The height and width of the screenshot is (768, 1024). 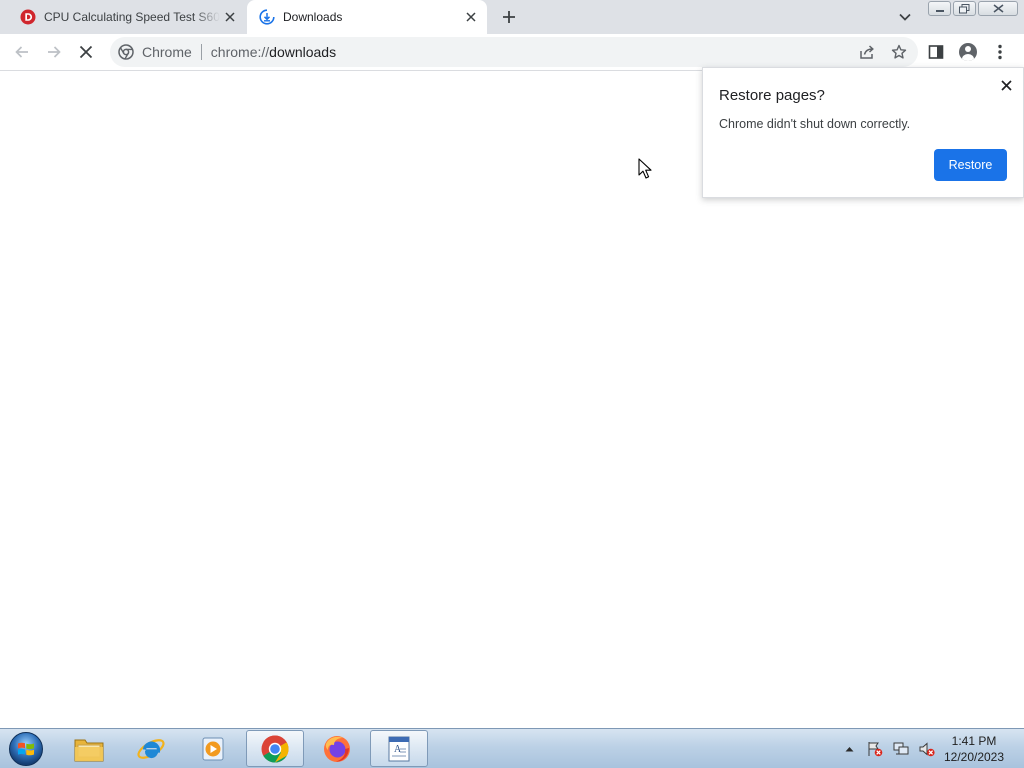 I want to click on stop-loading-button, so click(x=86, y=52).